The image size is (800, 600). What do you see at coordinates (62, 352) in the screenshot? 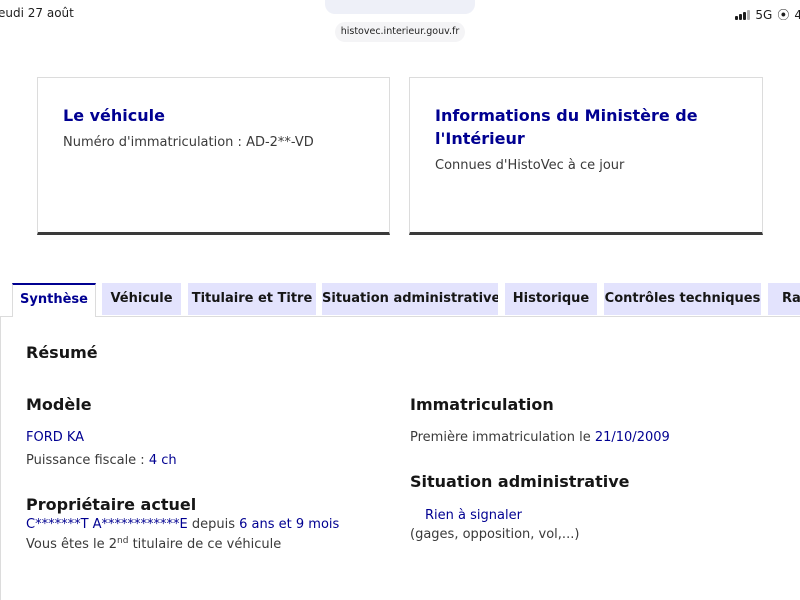
I see `summary-title: Résumé` at bounding box center [62, 352].